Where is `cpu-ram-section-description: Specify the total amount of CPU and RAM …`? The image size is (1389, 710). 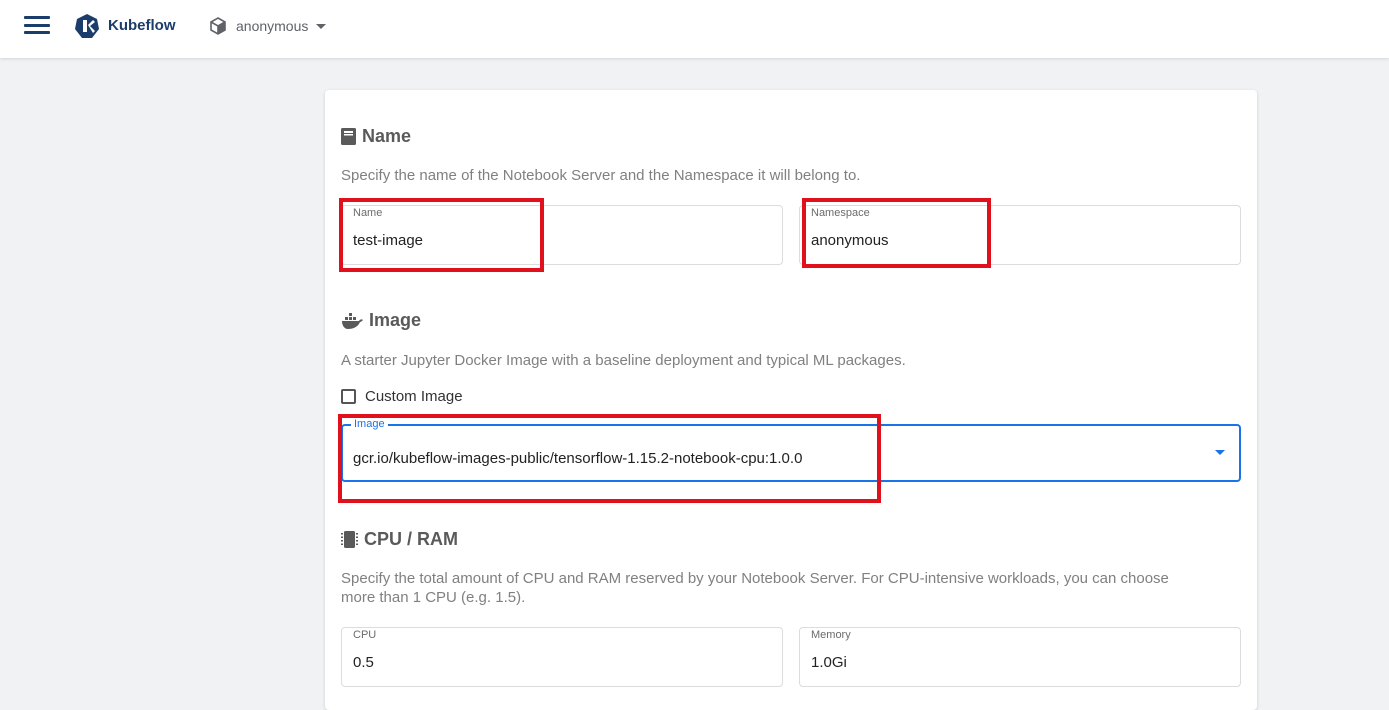
cpu-ram-section-description: Specify the total amount of CPU and RAM … is located at coordinates (755, 588).